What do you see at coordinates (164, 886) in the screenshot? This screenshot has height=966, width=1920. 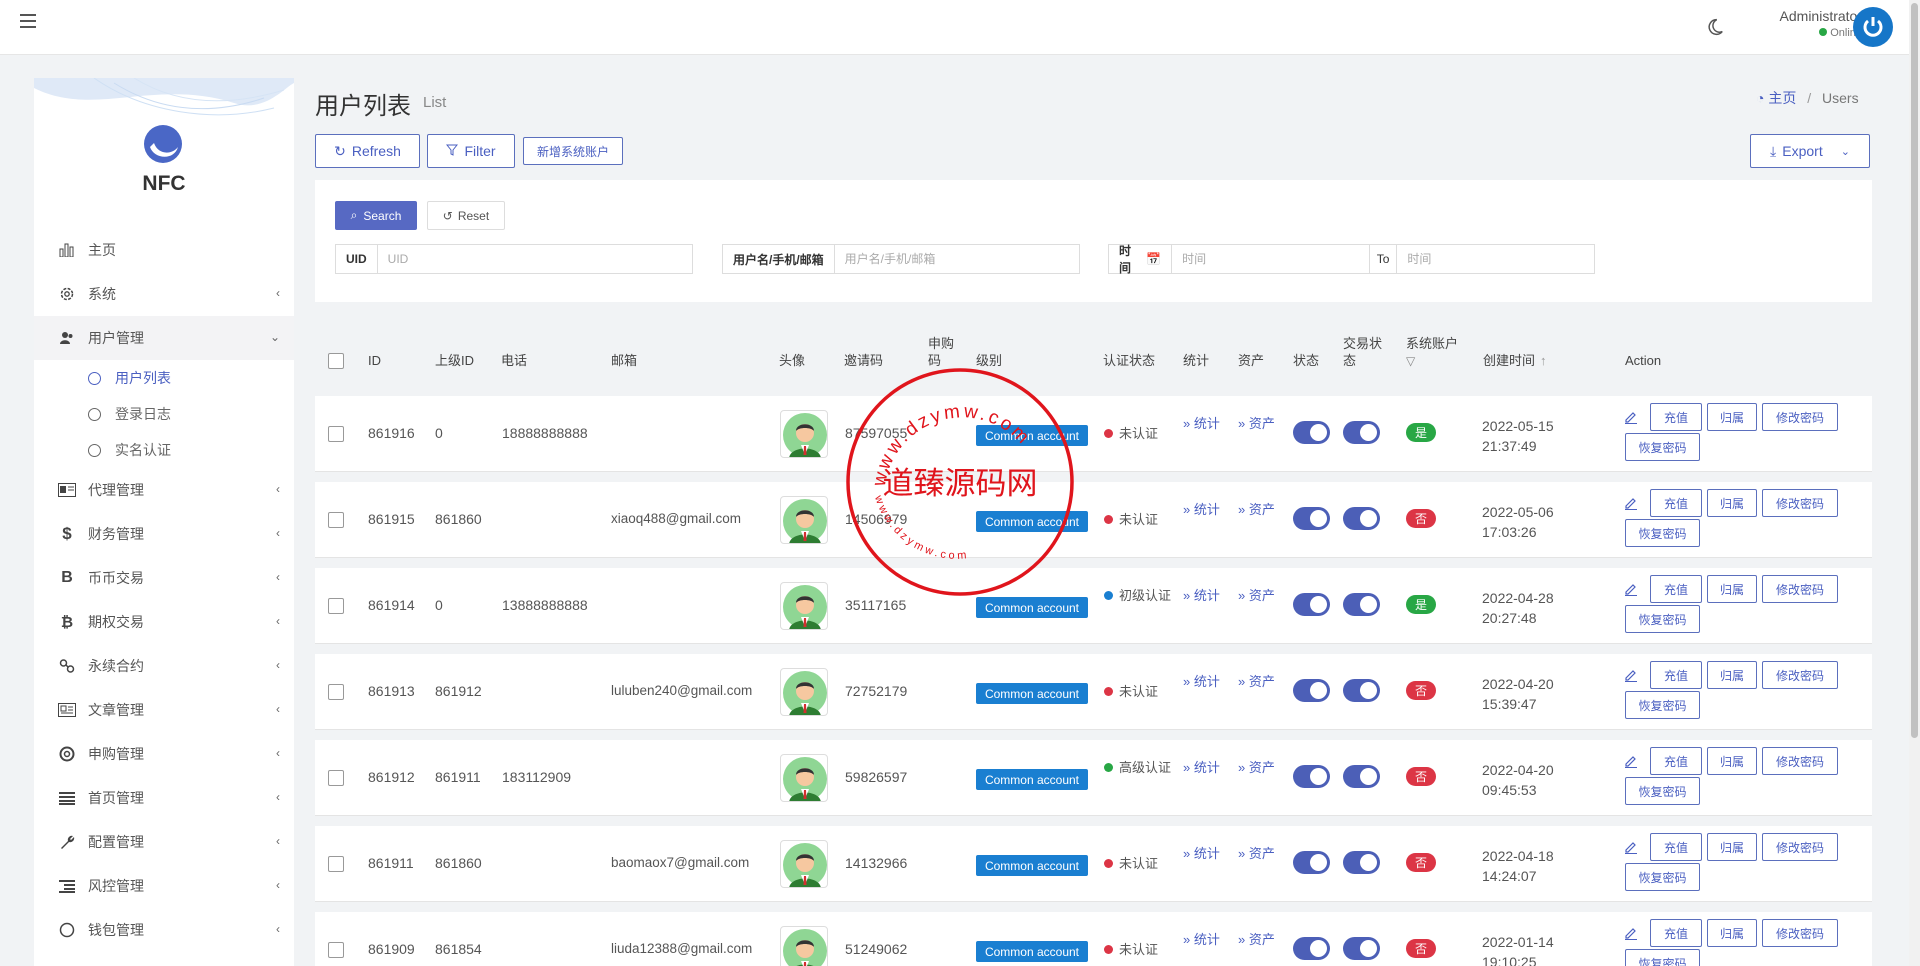 I see `sidebar-item-risk: 风控管理 ‹` at bounding box center [164, 886].